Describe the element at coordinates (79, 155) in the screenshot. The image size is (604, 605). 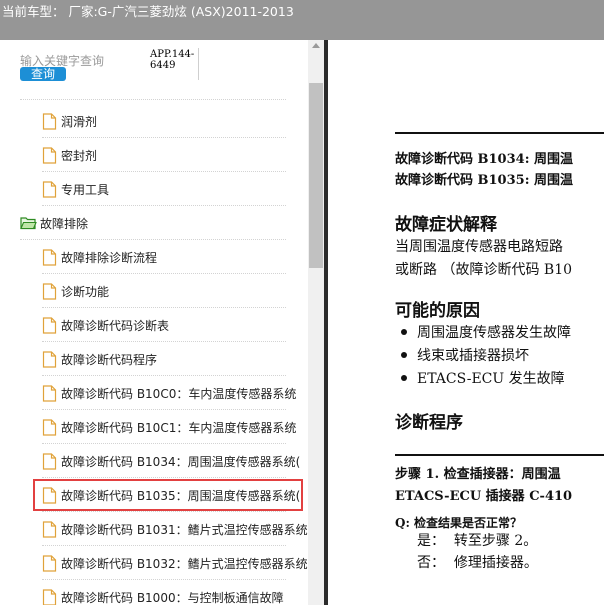
I see `tree-item-label: 密封剂` at that location.